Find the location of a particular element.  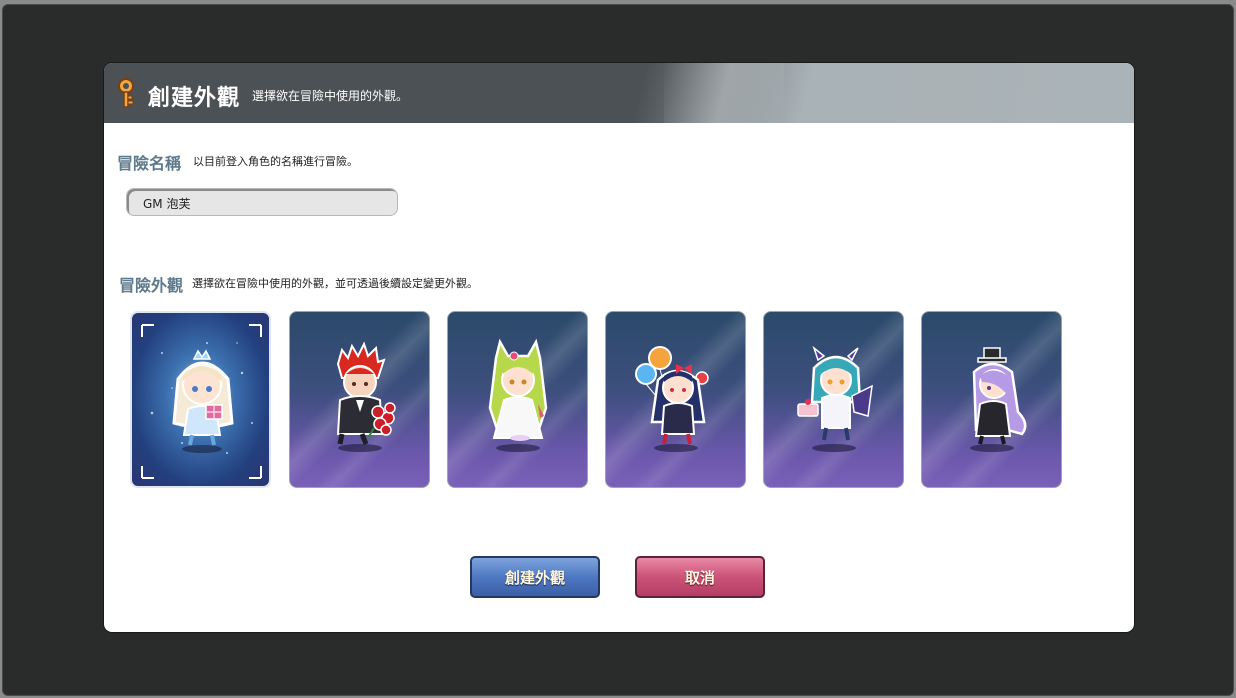

green-hair-cat-character is located at coordinates (518, 395).